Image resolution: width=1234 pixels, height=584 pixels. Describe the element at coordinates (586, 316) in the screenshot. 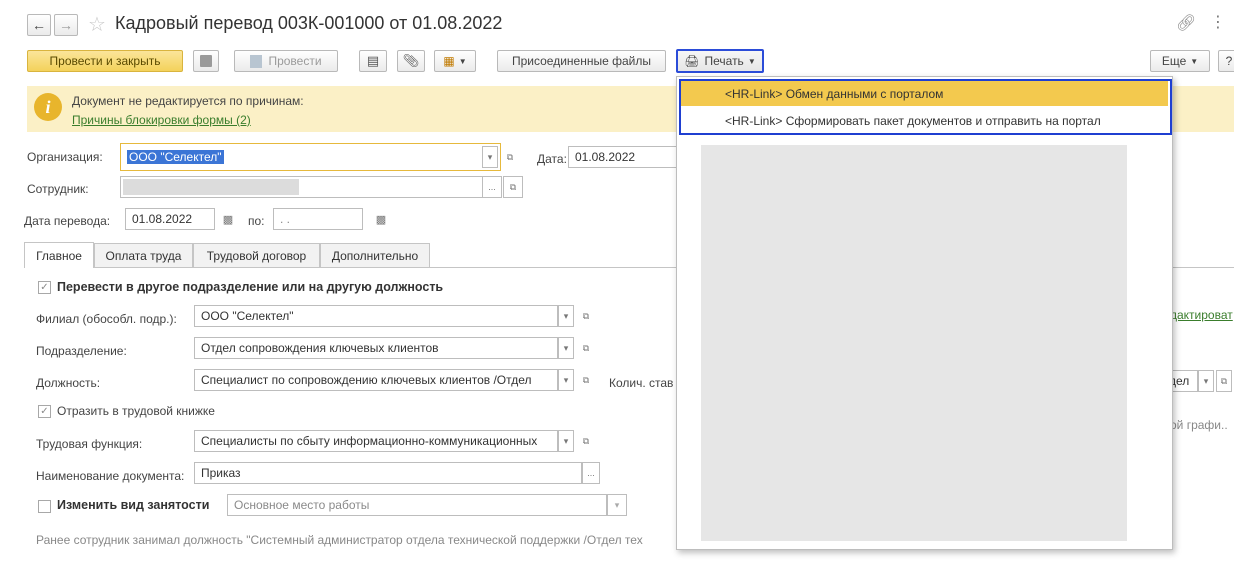

I see `branch-open: ⧉` at that location.